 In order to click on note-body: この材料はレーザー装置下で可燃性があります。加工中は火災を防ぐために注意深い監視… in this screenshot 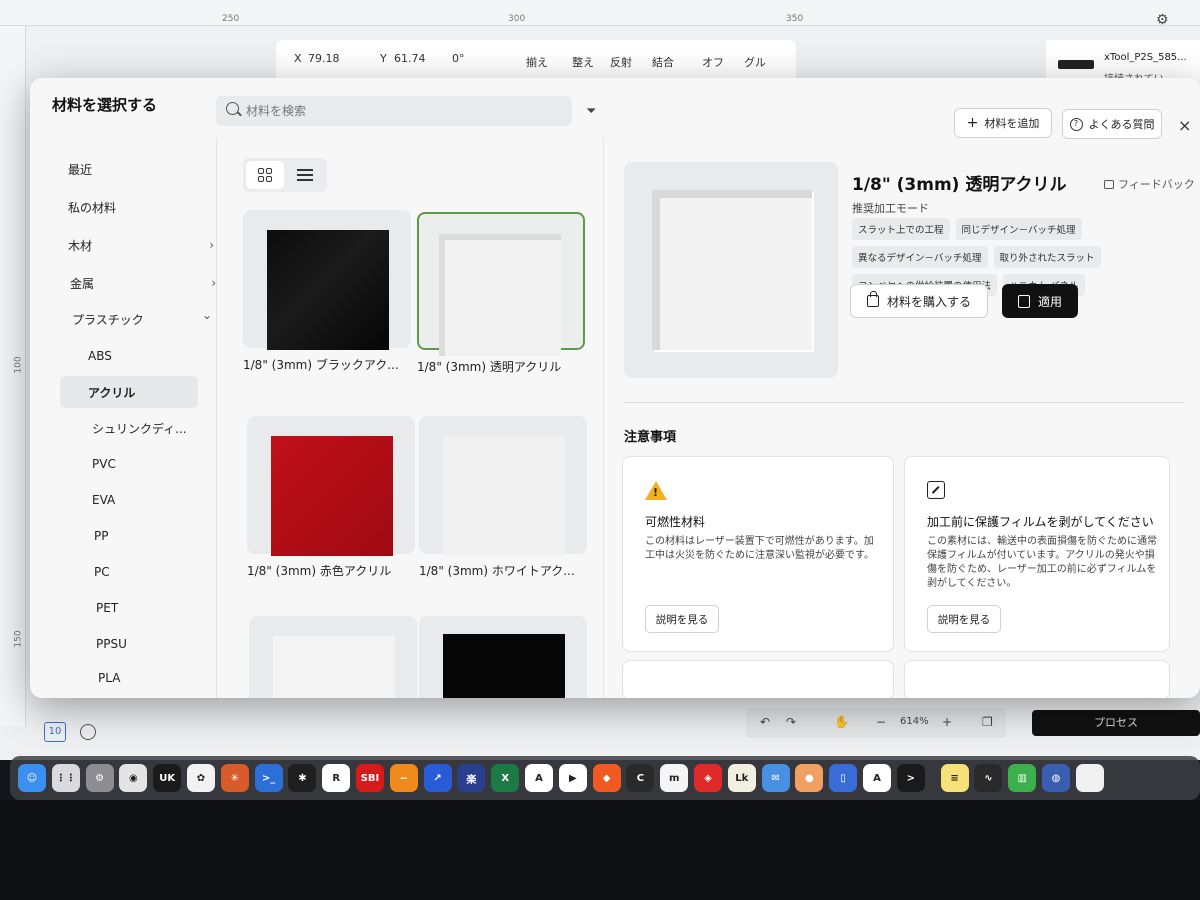, I will do `click(759, 548)`.